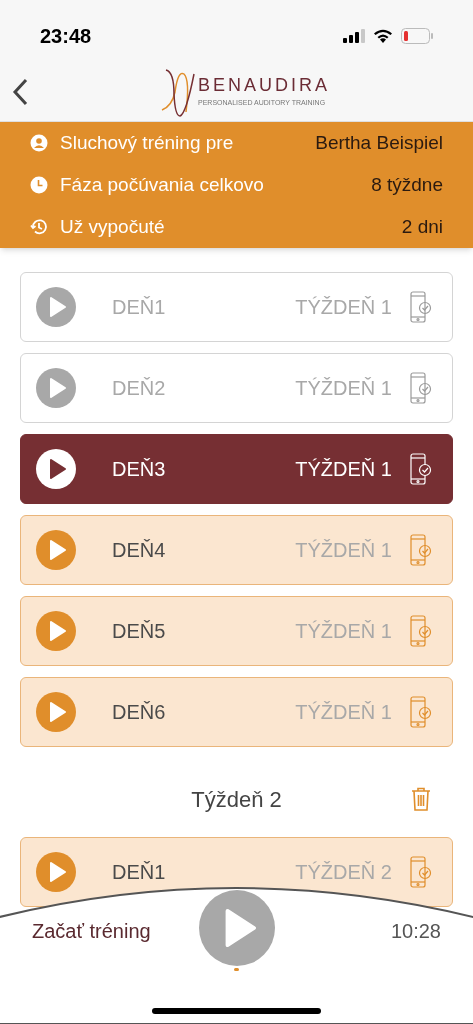  Describe the element at coordinates (92, 931) in the screenshot. I see `start-training-label: Začať tréning` at that location.